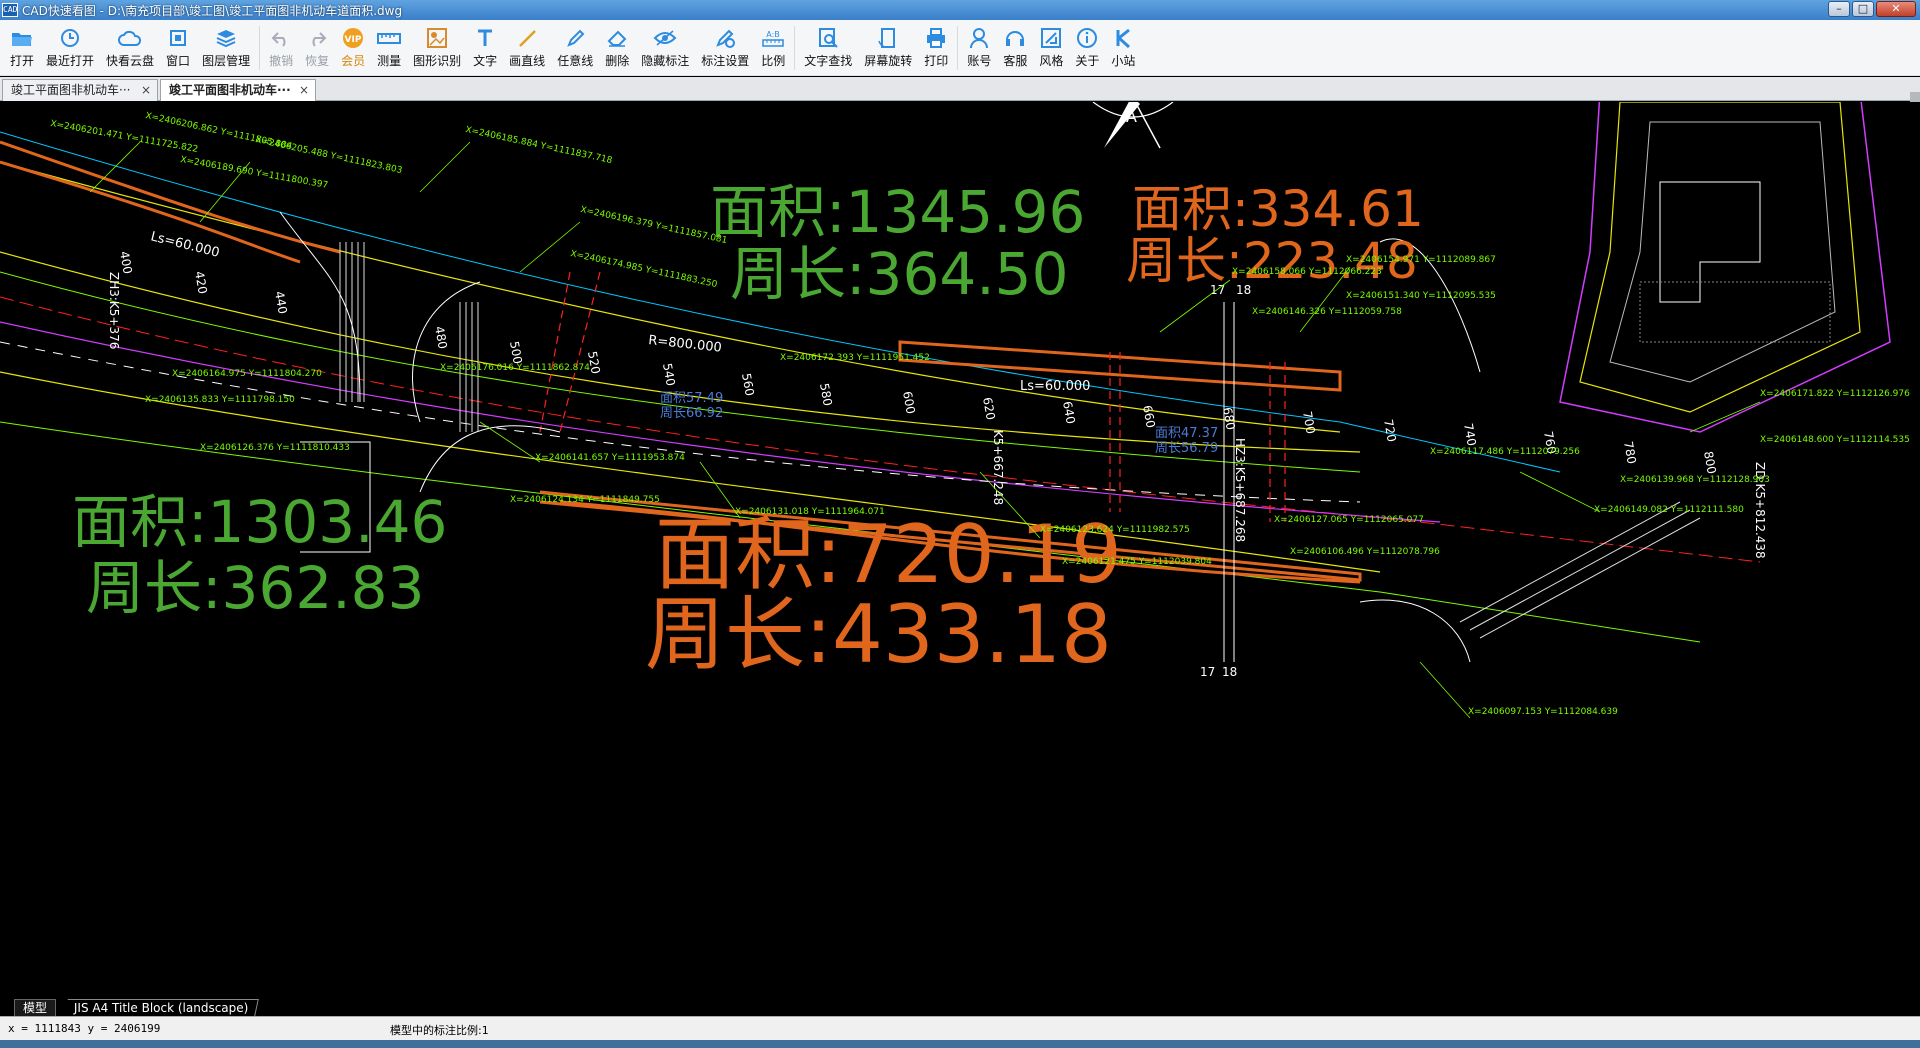 The width and height of the screenshot is (1920, 1048). I want to click on hide-marks-button: 隐藏标注, so click(665, 48).